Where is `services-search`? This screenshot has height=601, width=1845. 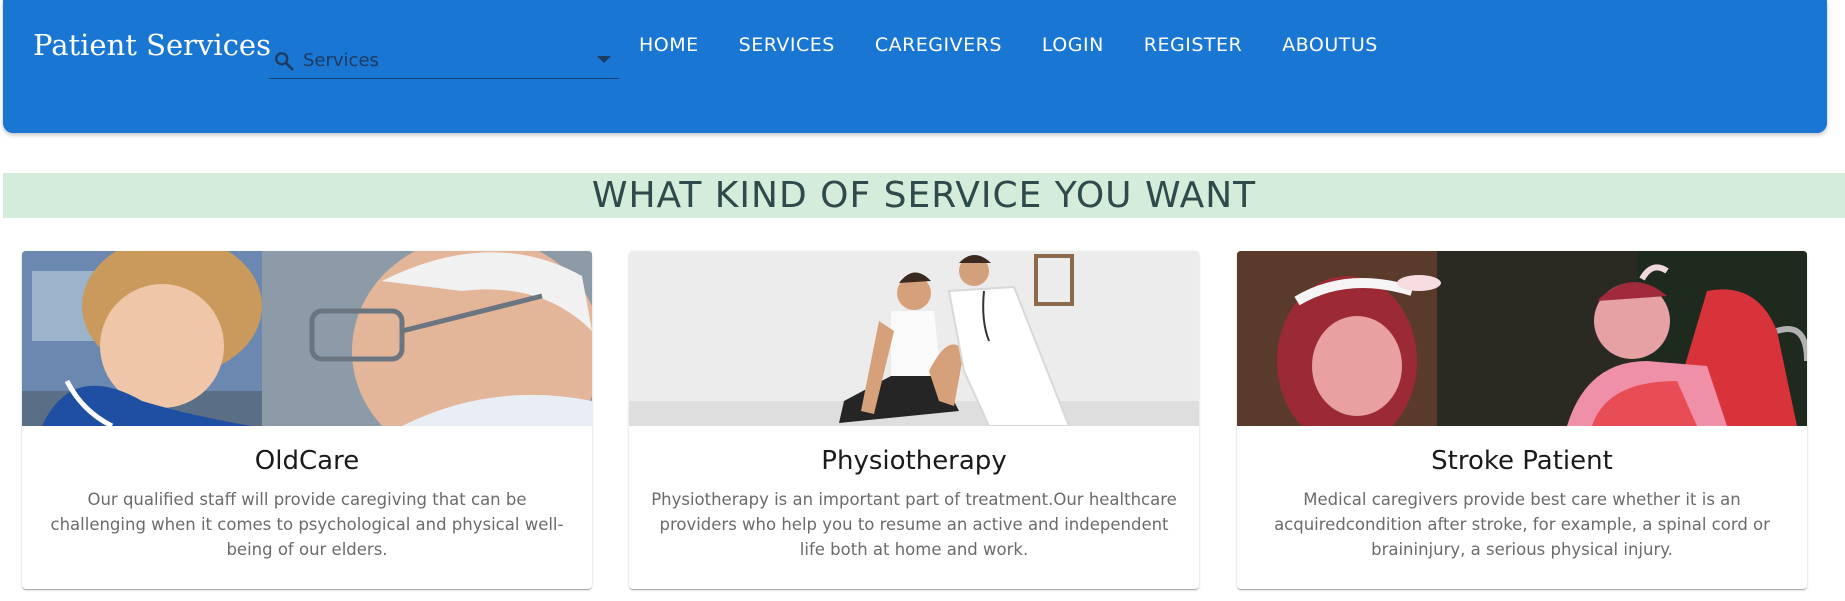
services-search is located at coordinates (444, 61).